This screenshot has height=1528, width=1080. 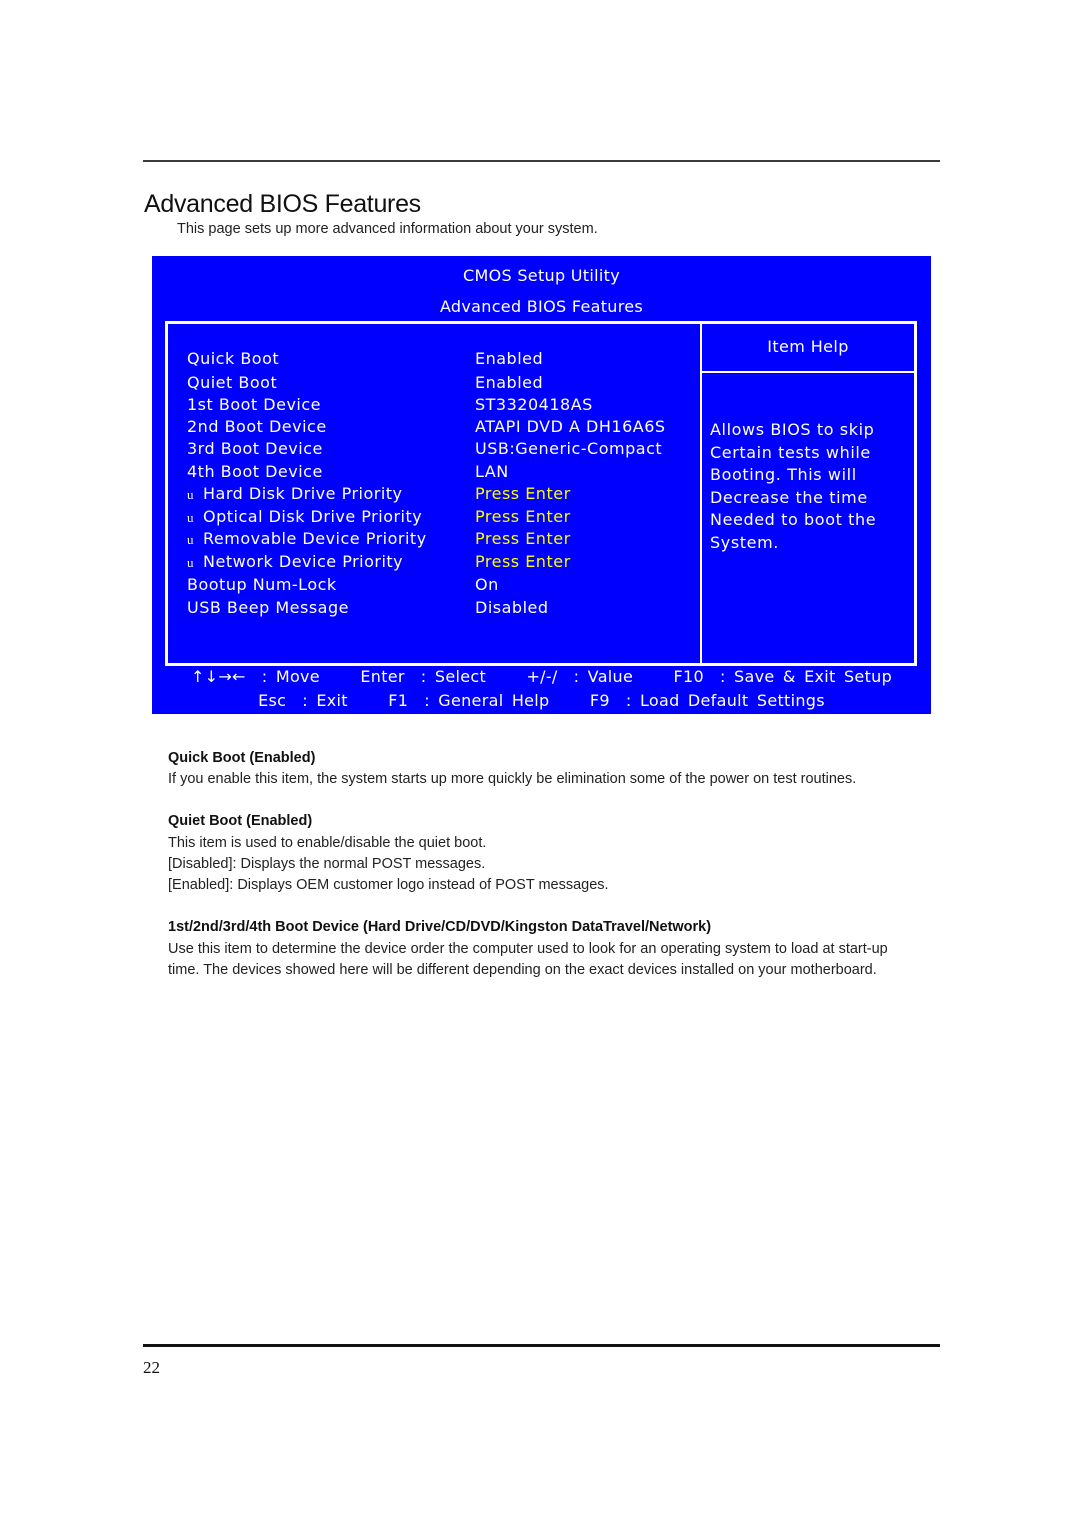 What do you see at coordinates (303, 493) in the screenshot?
I see `setting-label: Hard Disk Drive Priority` at bounding box center [303, 493].